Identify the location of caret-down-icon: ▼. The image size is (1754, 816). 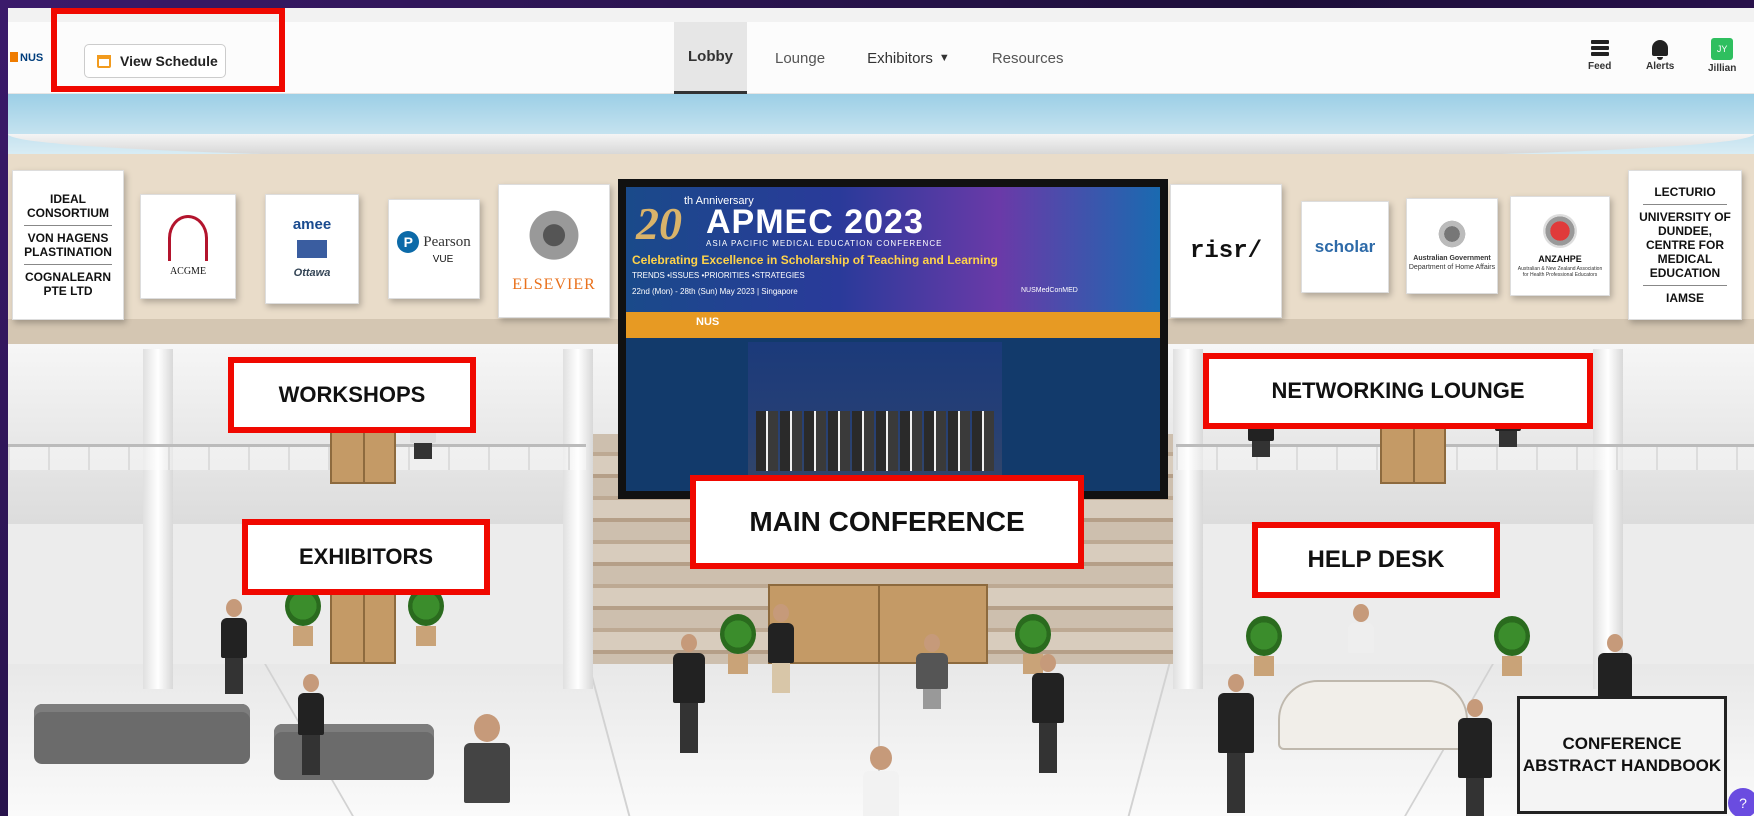
(944, 58).